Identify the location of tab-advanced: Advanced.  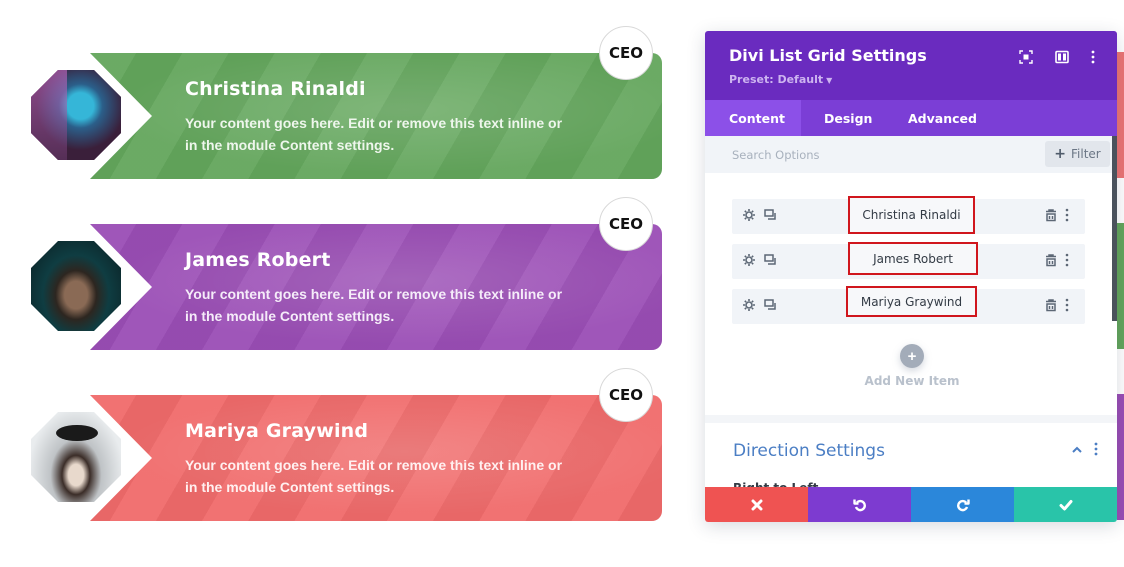
(932, 118).